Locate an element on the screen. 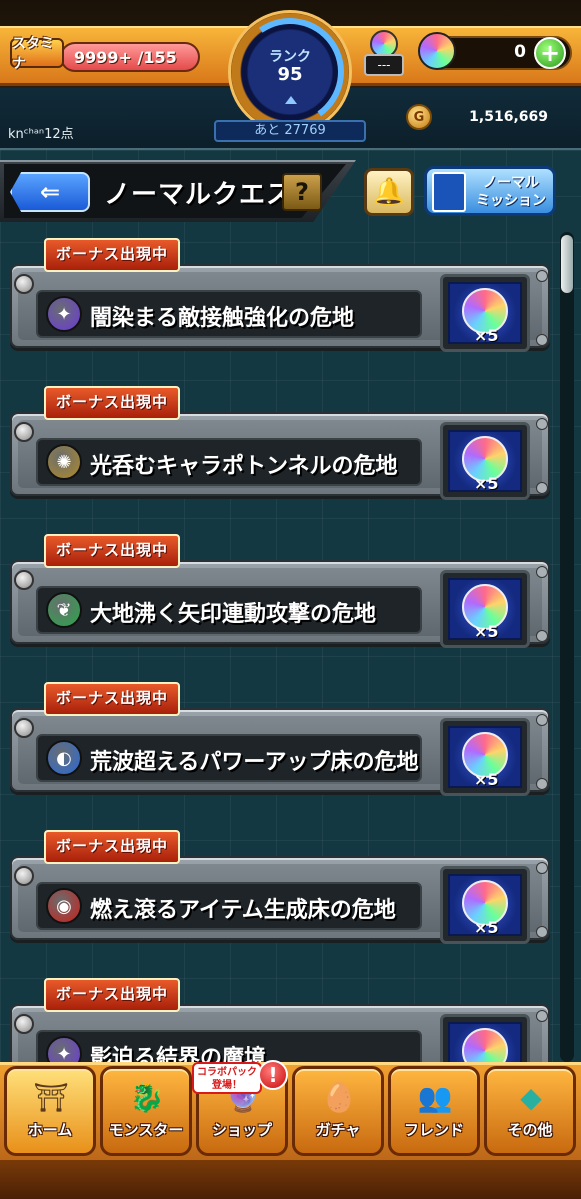 Image resolution: width=581 pixels, height=1199 pixels. rank-arrow-icon is located at coordinates (291, 100).